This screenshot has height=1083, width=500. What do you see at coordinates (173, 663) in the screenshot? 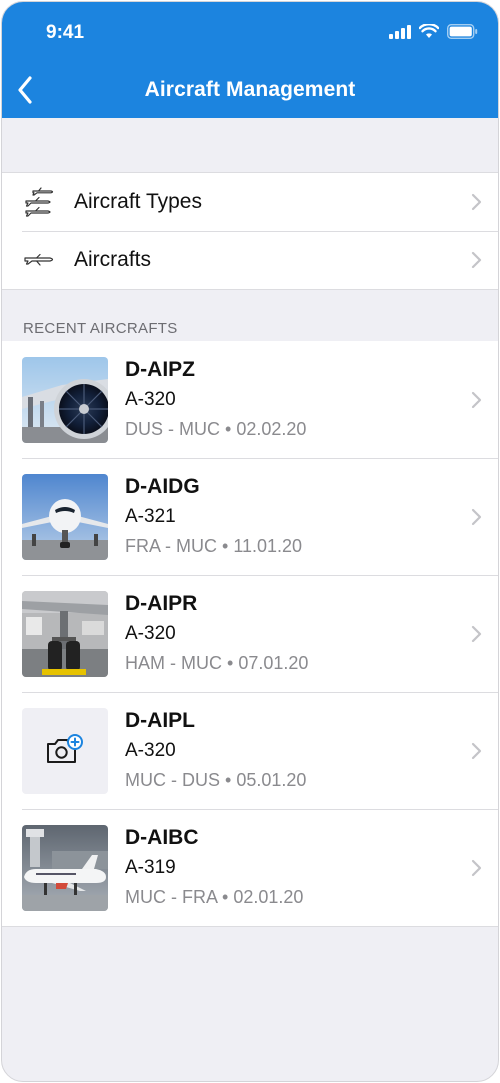
I see `aircraft-route: HAM - MUC` at bounding box center [173, 663].